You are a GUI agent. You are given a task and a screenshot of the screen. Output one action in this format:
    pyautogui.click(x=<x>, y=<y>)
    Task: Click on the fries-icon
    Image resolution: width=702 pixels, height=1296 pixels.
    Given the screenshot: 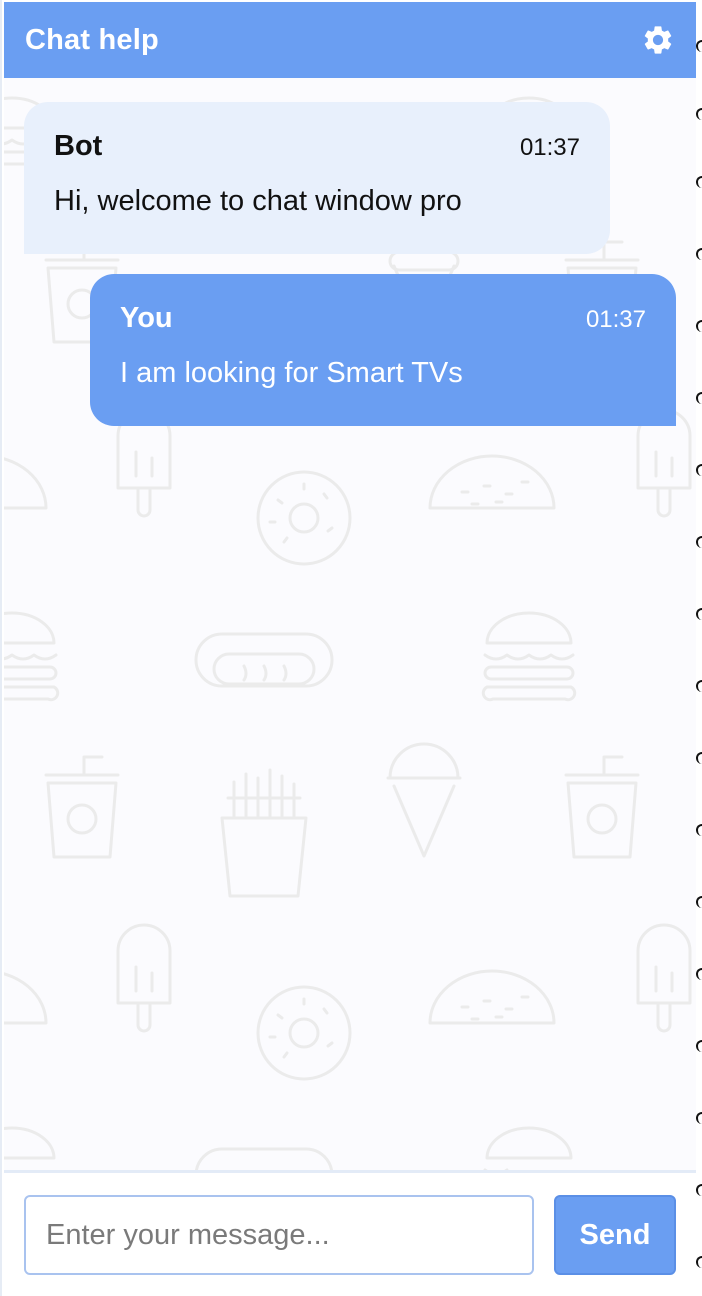 What is the action you would take?
    pyautogui.click(x=264, y=833)
    